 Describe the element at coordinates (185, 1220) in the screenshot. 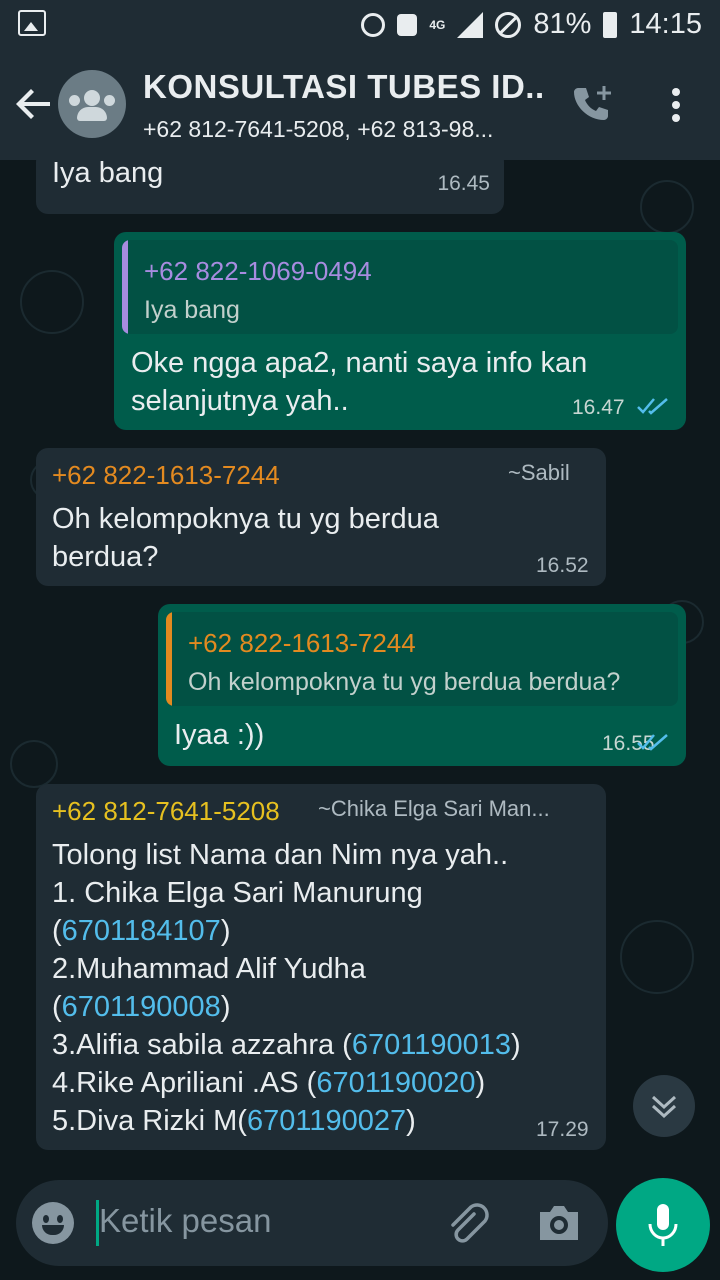

I see `message-input-placeholder: Ketik pesan` at that location.